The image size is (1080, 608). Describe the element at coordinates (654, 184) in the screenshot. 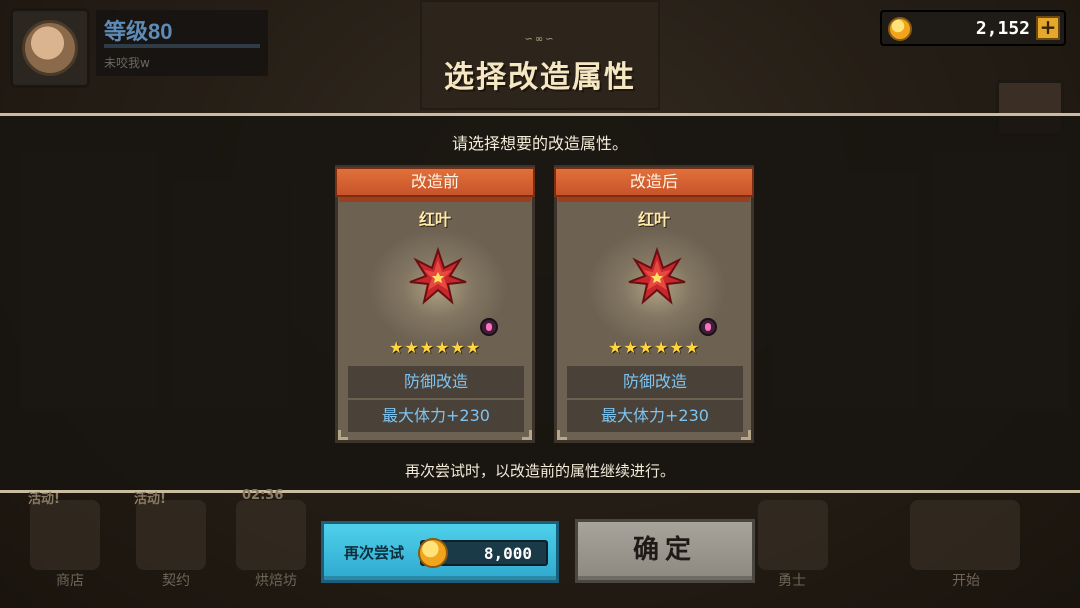

I see `card-header: 改造后` at that location.